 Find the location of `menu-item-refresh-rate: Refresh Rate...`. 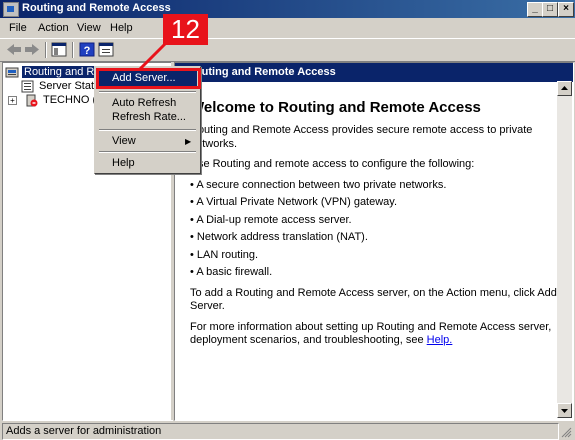

menu-item-refresh-rate: Refresh Rate... is located at coordinates (147, 117).